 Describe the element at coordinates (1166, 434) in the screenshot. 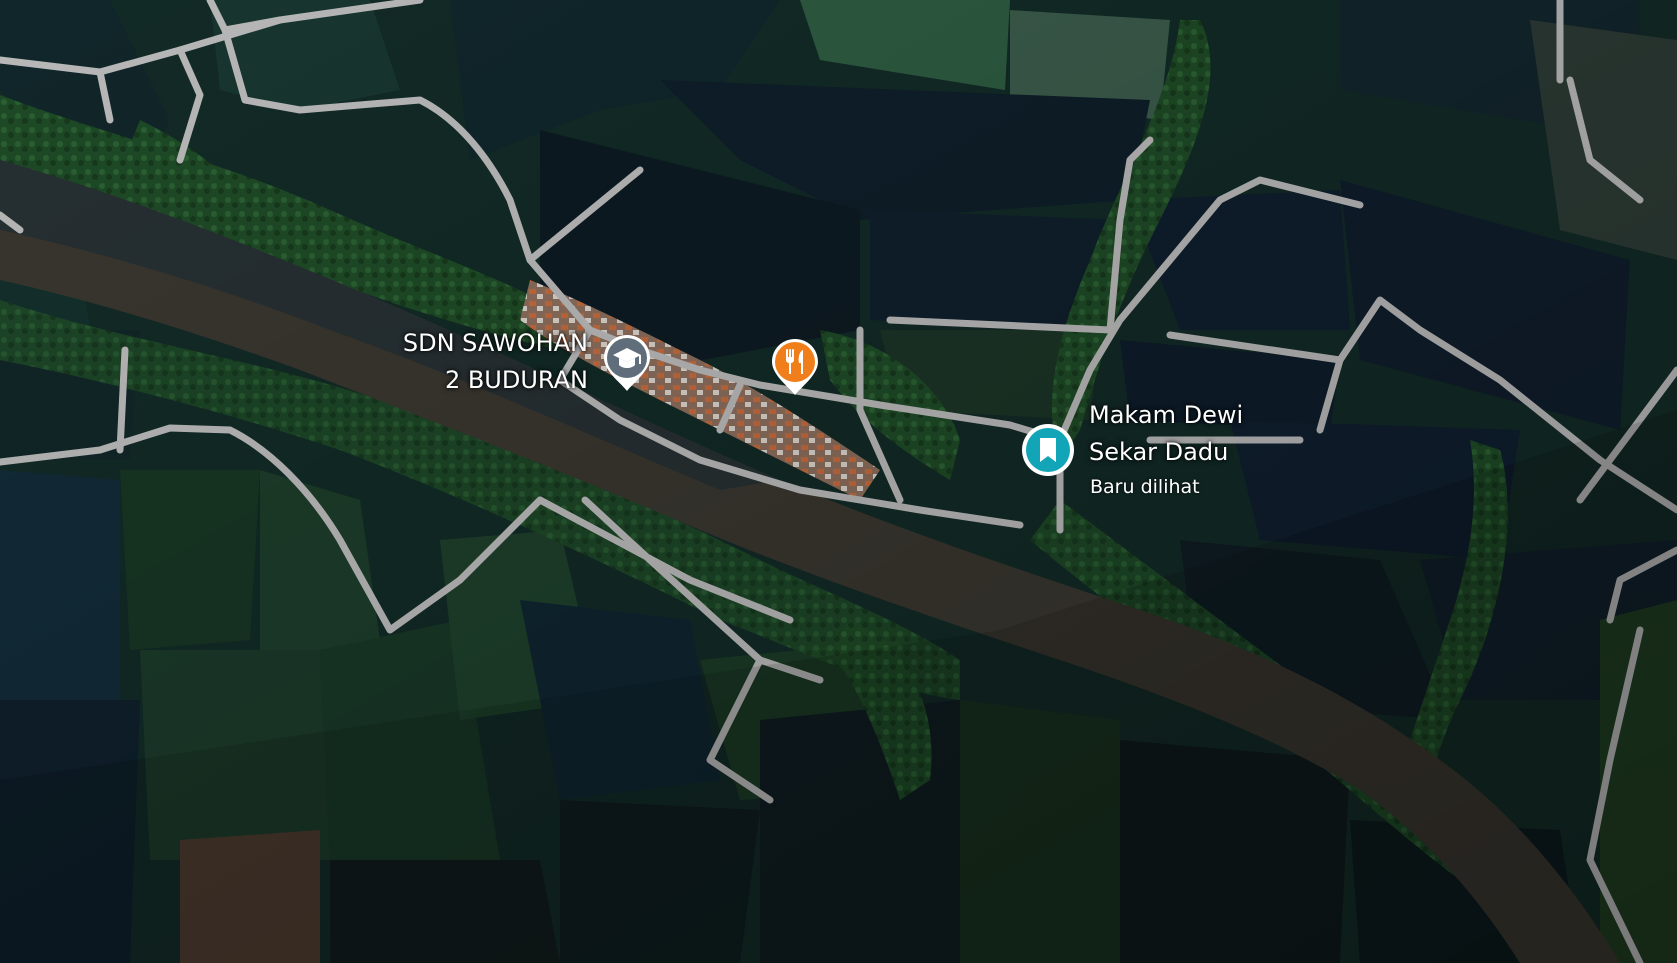

I see `saved-place-label: Makam Dewi Sekar Dadu` at that location.